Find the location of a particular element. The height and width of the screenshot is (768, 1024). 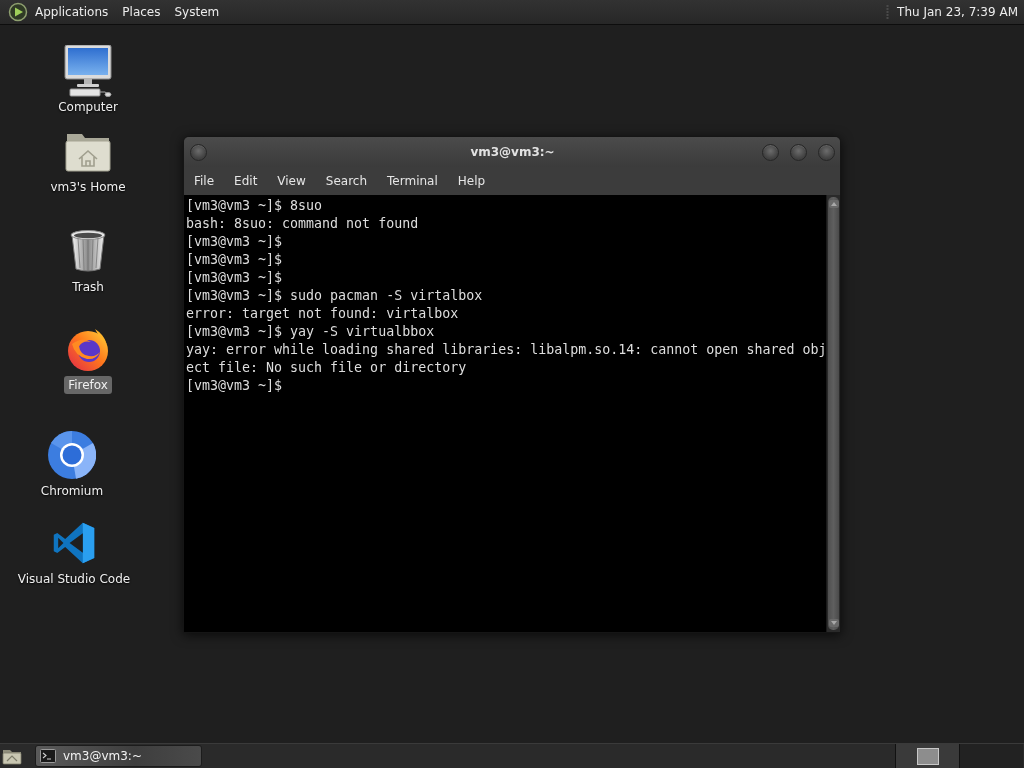

panel-menu: Applications is located at coordinates (72, 12).